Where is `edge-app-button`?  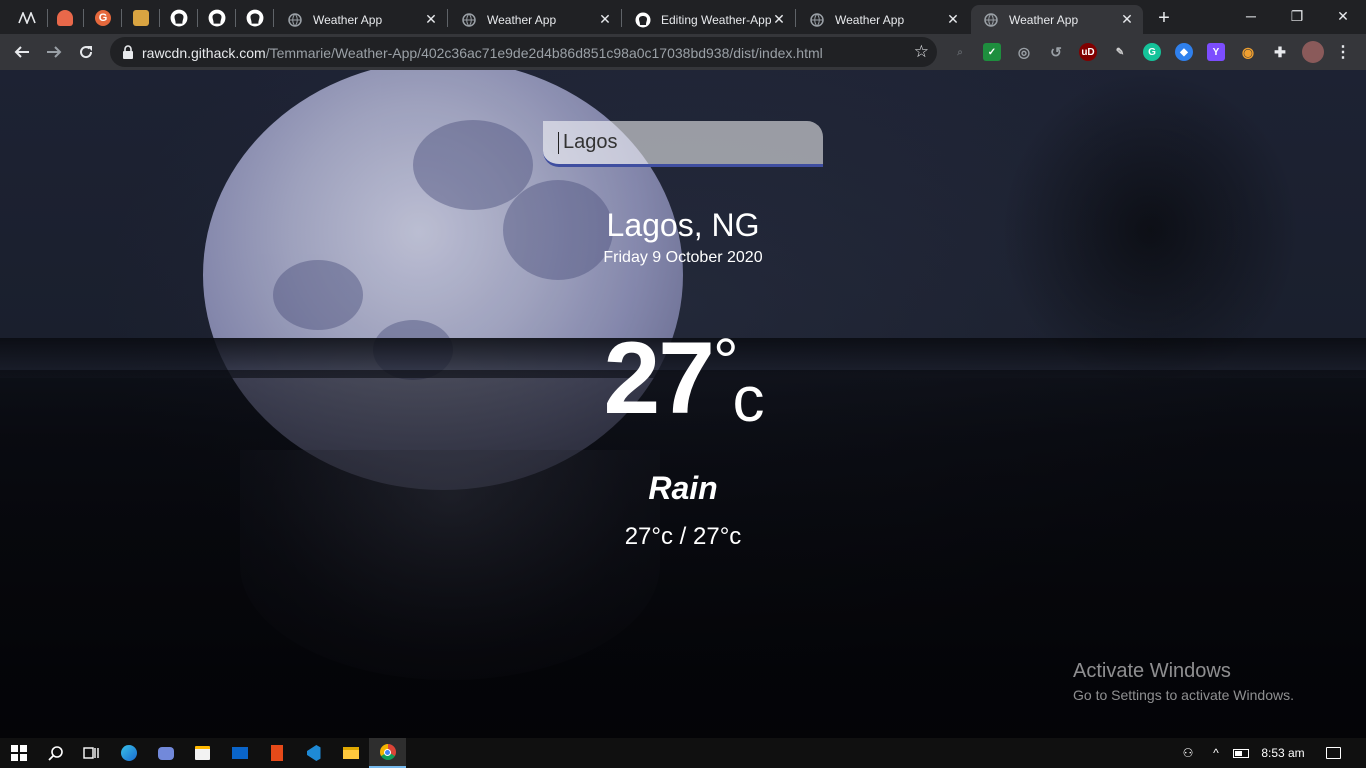
edge-app-button is located at coordinates (128, 753).